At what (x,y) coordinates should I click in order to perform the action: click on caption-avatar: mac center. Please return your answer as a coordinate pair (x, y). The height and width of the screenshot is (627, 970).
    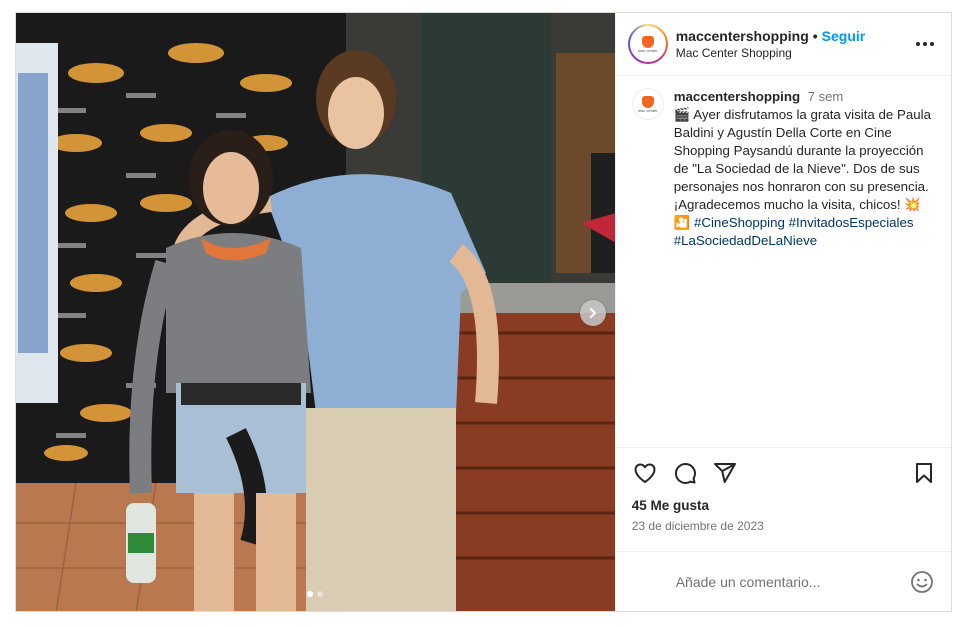
    Looking at the image, I should click on (647, 104).